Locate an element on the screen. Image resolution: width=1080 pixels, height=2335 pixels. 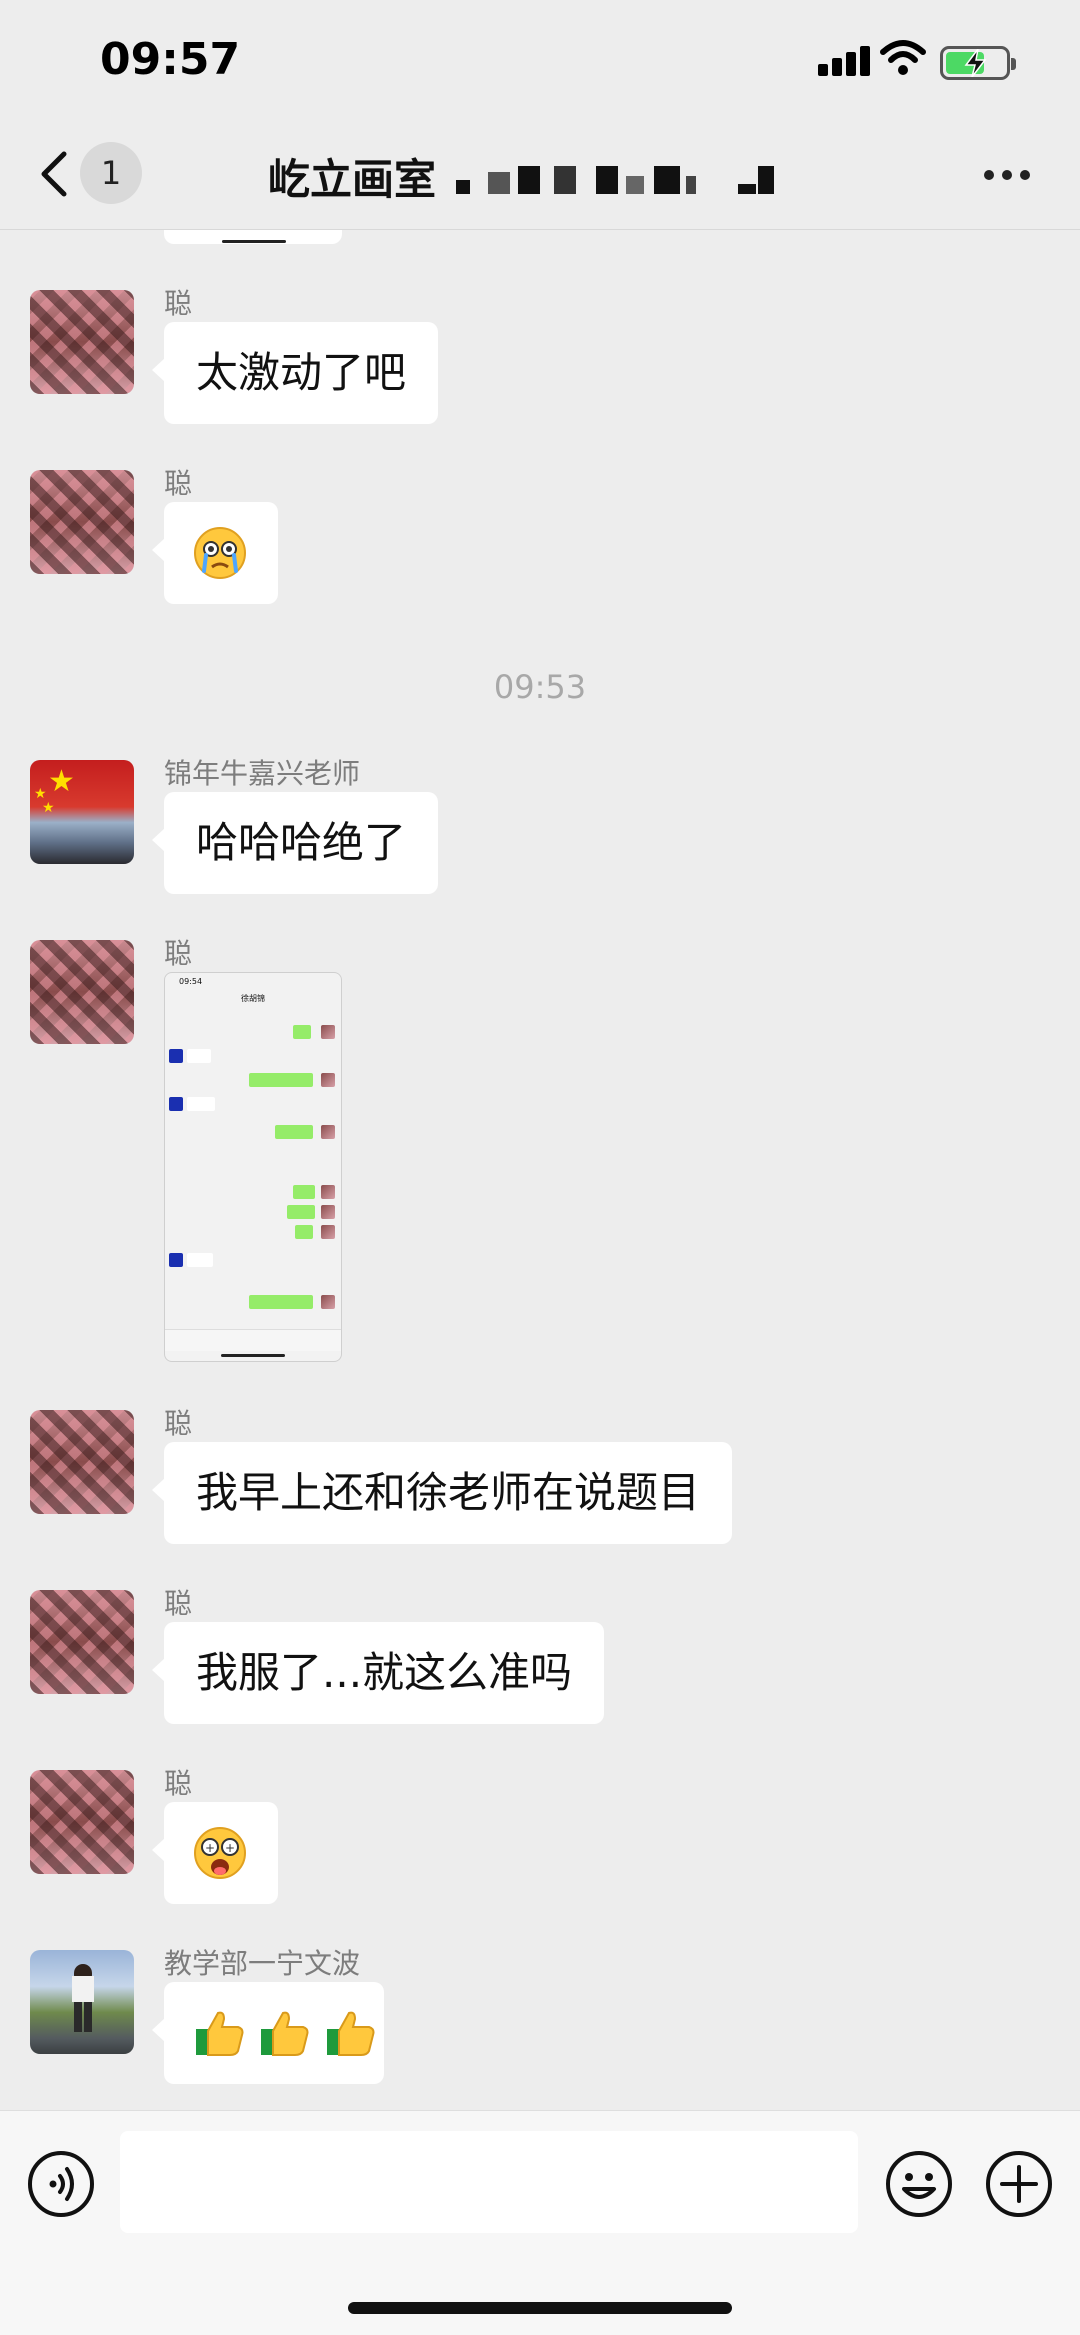
screenshot-chat-title: 徐胡锦 is located at coordinates (253, 998).